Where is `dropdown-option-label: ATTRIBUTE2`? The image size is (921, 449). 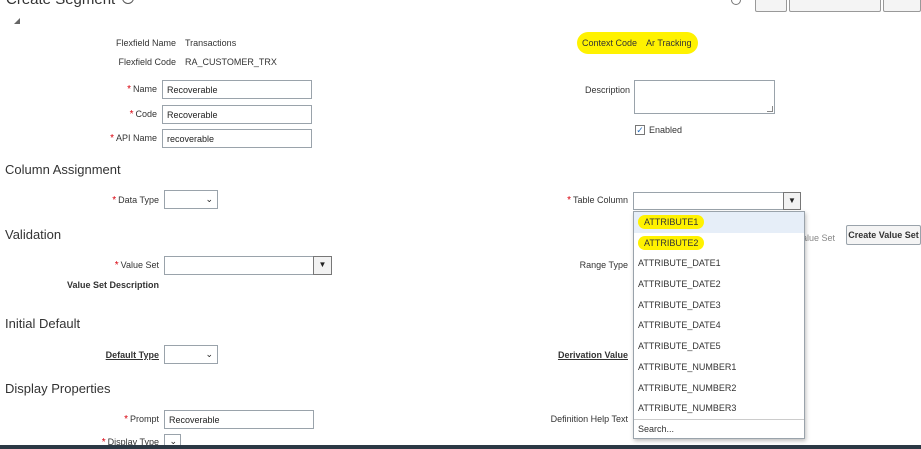
dropdown-option-label: ATTRIBUTE2 is located at coordinates (671, 242).